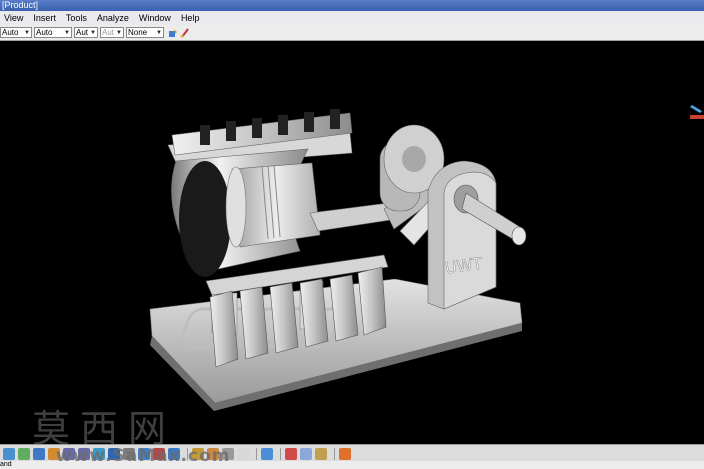 Image resolution: width=704 pixels, height=469 pixels. Describe the element at coordinates (44, 32) in the screenshot. I see `transparency-combo-value: Auto` at that location.